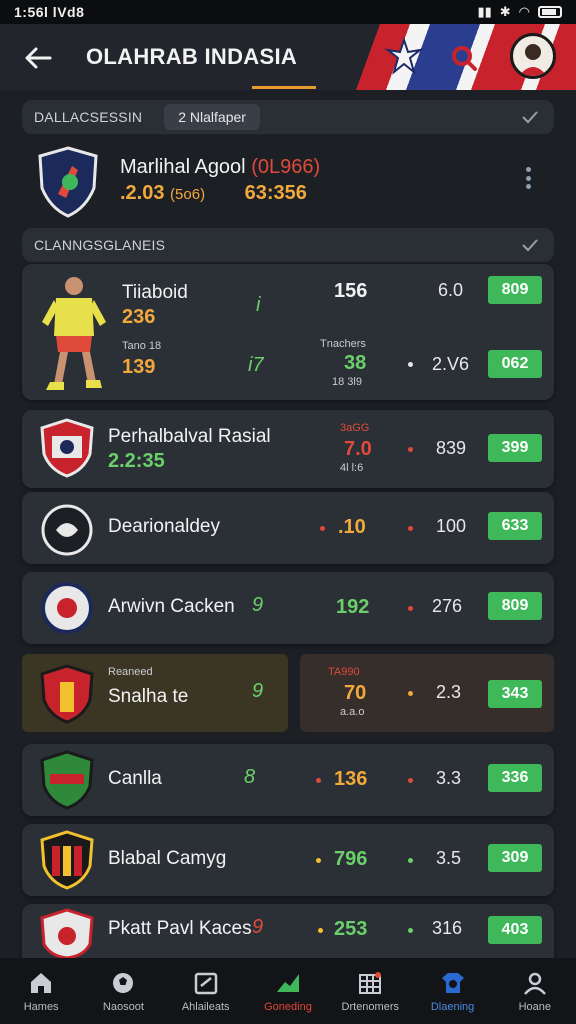  I want to click on stat-col2-label: 3aGG, so click(355, 428).